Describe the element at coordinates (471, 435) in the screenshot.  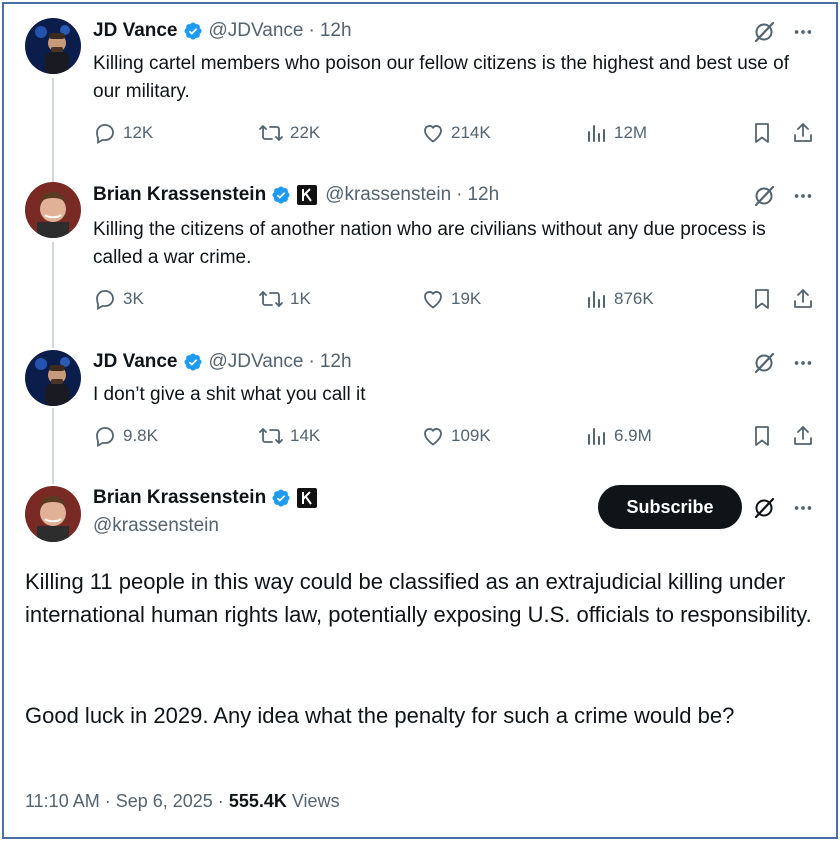
I see `like-count: 109K` at that location.